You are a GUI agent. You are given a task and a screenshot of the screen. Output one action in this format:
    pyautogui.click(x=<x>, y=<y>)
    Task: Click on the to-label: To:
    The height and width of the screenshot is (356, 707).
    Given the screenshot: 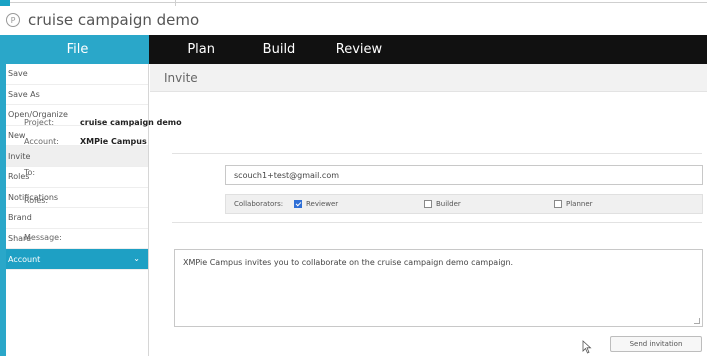 What is the action you would take?
    pyautogui.click(x=30, y=172)
    